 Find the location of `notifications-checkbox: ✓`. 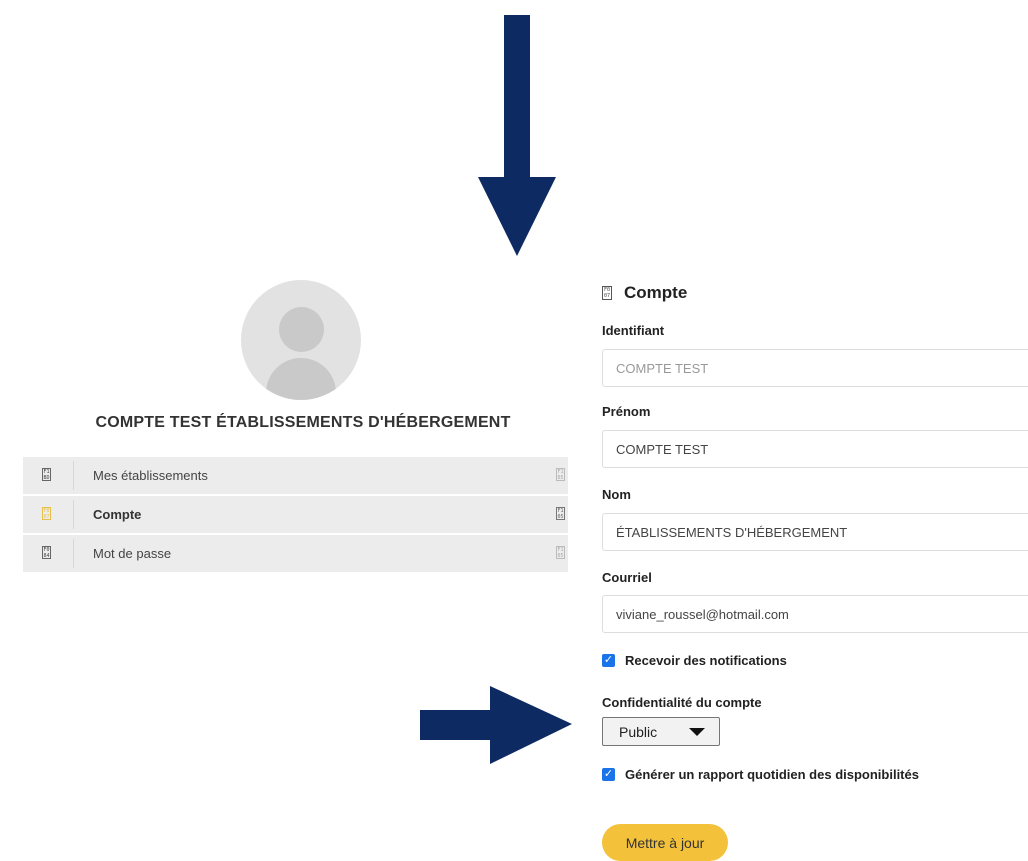

notifications-checkbox: ✓ is located at coordinates (608, 660).